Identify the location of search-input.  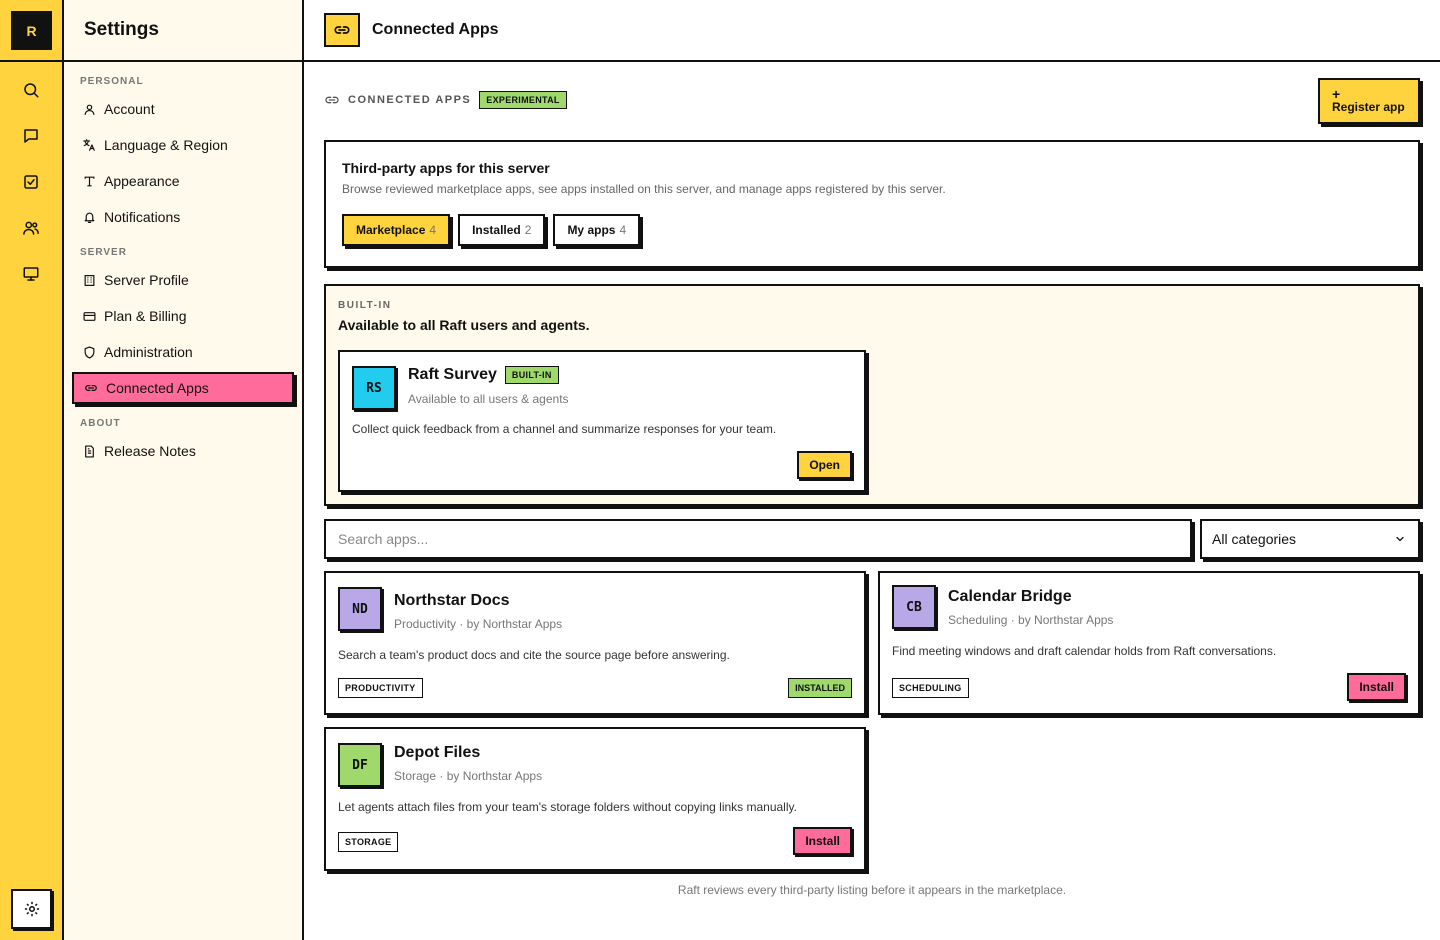
(758, 539).